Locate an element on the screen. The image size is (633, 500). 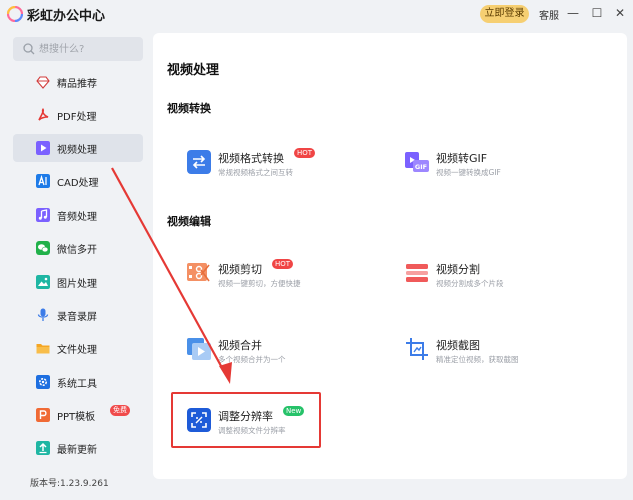
sidebar-item-record: 录音录屏 is located at coordinates (78, 315).